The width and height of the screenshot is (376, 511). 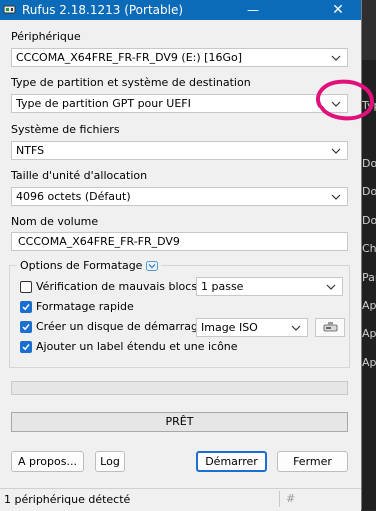 What do you see at coordinates (222, 286) in the screenshot?
I see `bad-blocks-passes-value: 1 passe` at bounding box center [222, 286].